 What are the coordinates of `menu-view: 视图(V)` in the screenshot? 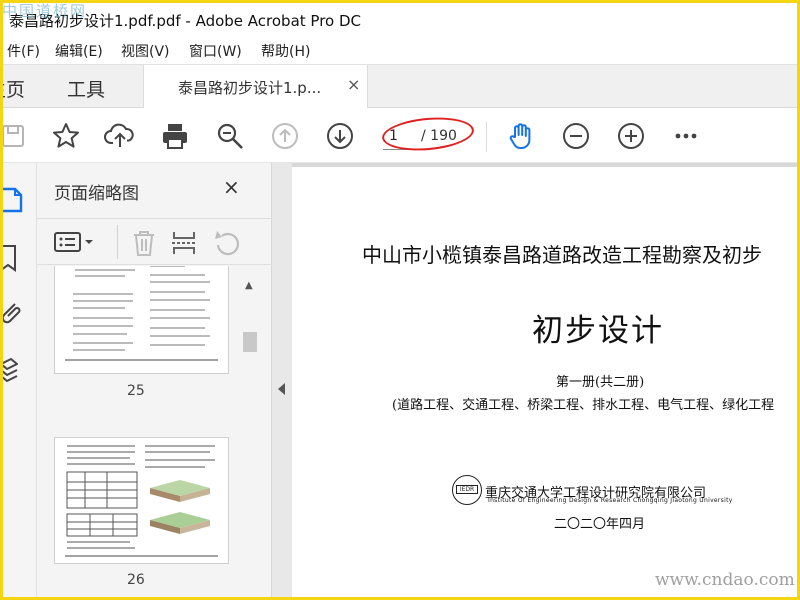 It's located at (145, 51).